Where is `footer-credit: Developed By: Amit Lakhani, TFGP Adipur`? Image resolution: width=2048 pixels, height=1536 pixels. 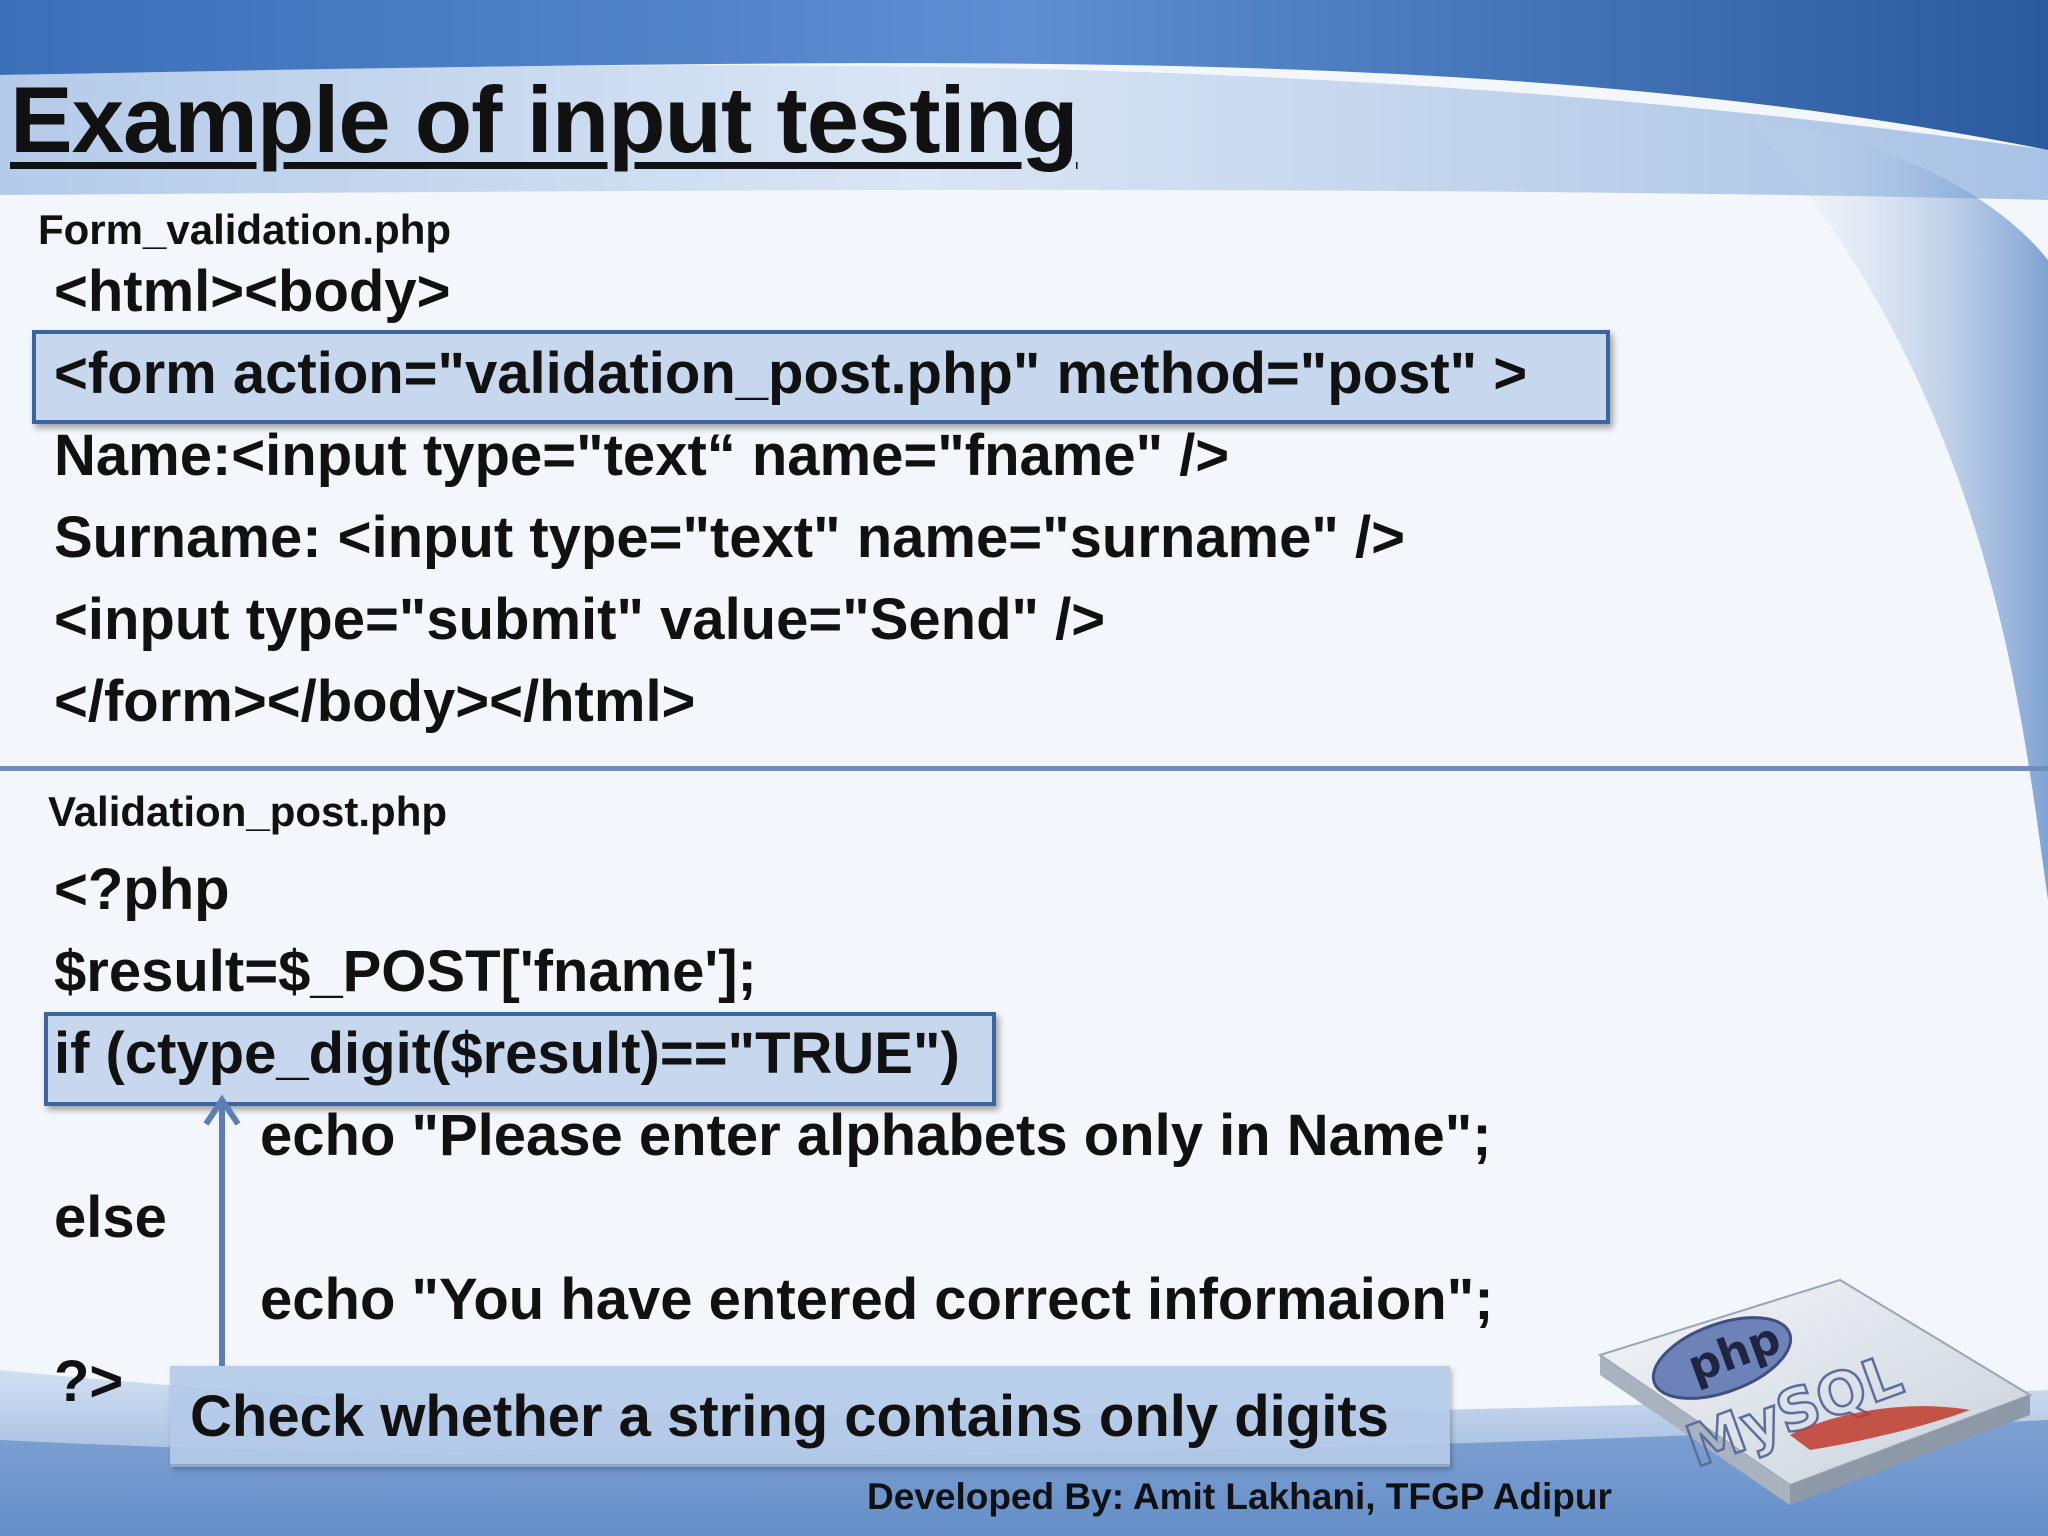
footer-credit: Developed By: Amit Lakhani, TFGP Adipur is located at coordinates (1239, 1496).